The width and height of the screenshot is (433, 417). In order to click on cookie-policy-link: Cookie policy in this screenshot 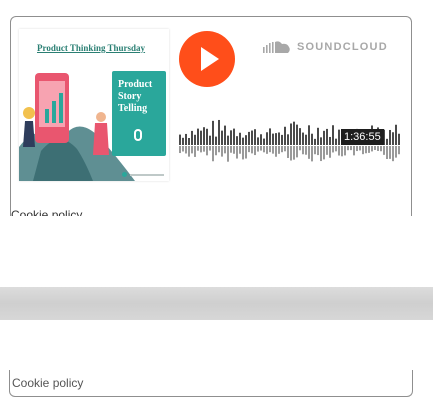, I will do `click(46, 212)`.